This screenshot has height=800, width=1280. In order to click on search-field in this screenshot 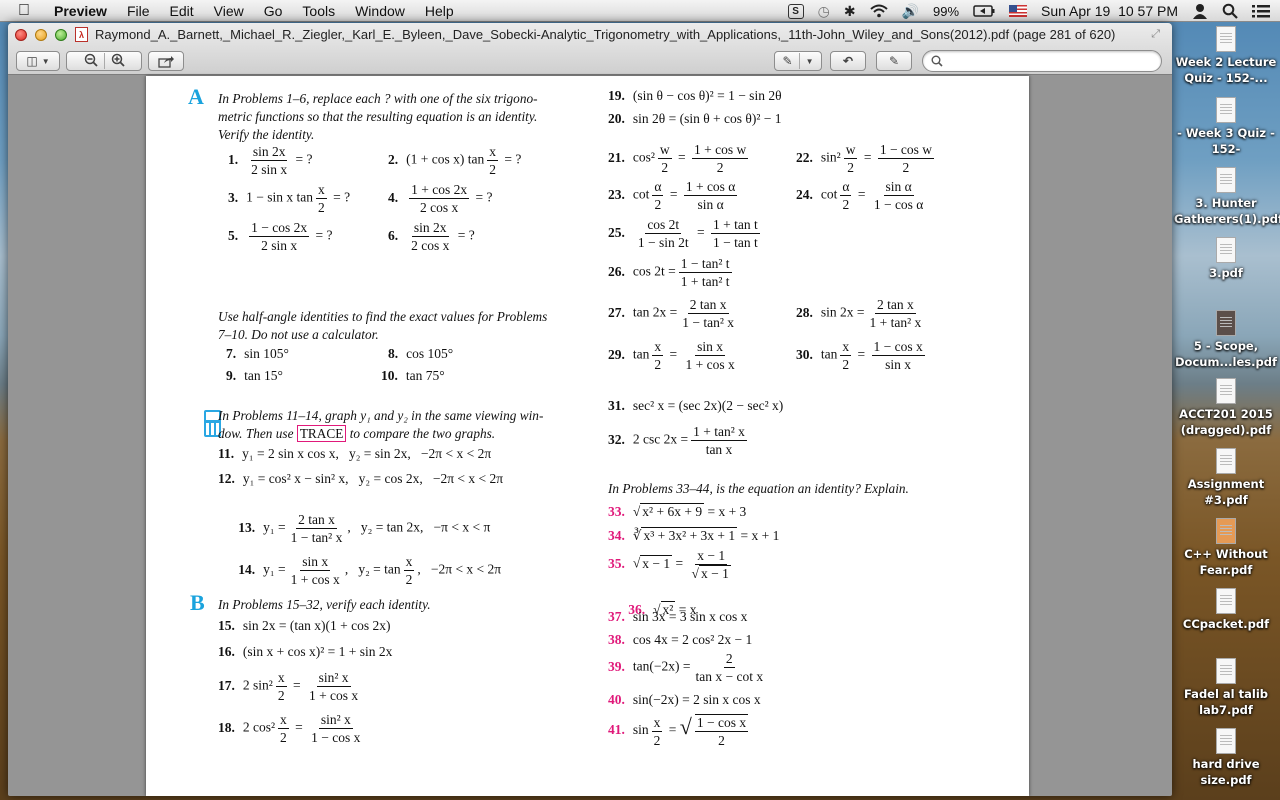, I will do `click(1042, 61)`.